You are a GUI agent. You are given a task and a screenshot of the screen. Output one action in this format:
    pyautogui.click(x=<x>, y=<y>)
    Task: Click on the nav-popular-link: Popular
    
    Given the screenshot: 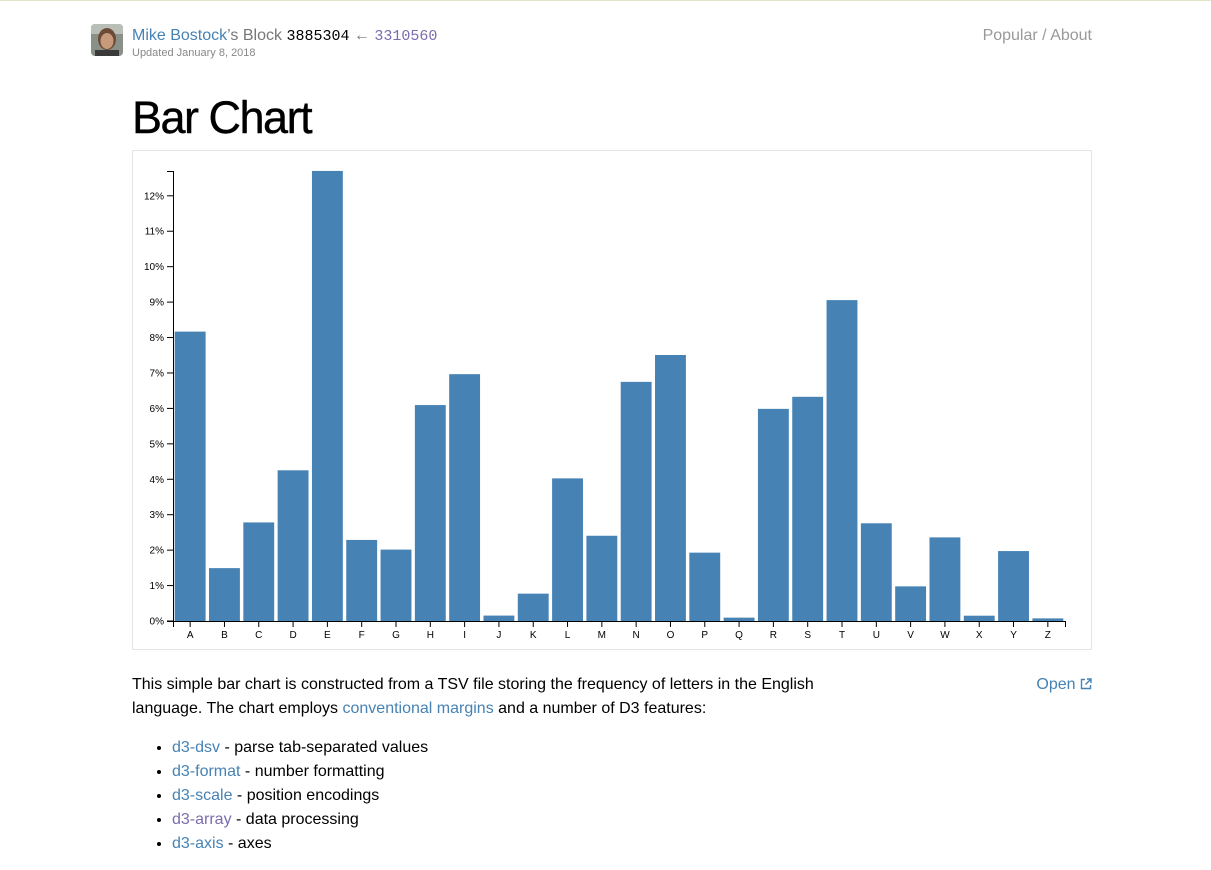 What is the action you would take?
    pyautogui.click(x=1010, y=35)
    